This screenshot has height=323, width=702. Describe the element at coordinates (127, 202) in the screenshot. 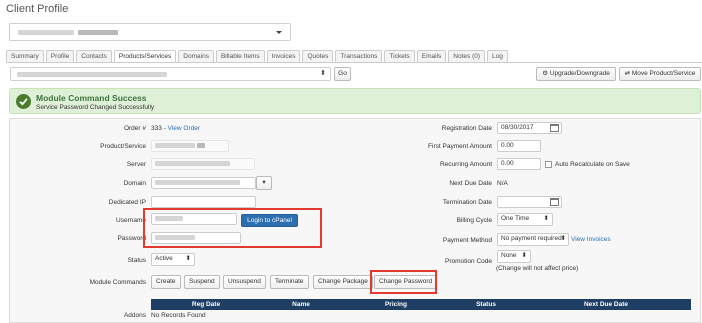

I see `dedicated-ip-label: Dedicated IP` at that location.